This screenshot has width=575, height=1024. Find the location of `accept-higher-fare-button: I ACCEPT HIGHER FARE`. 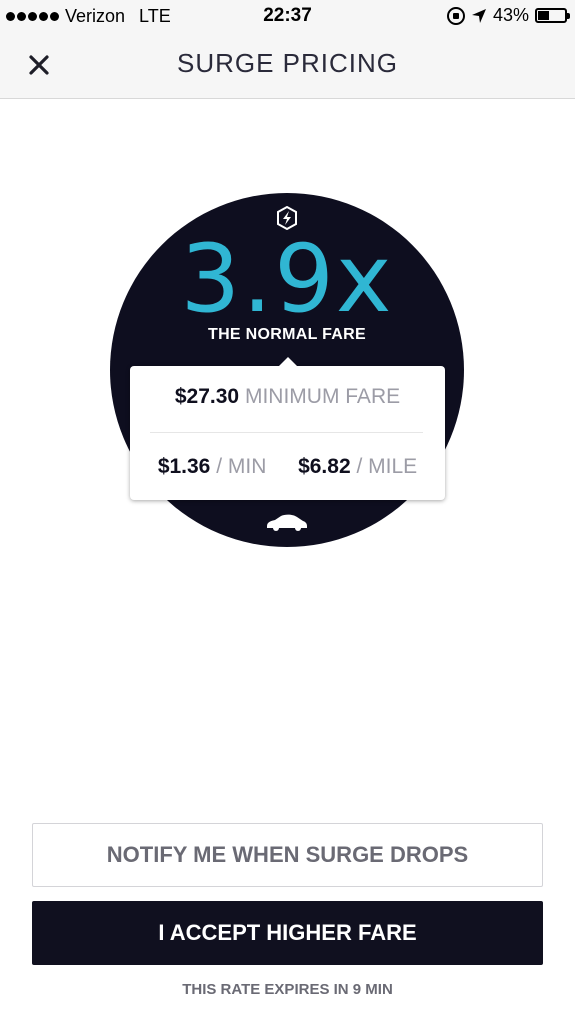

accept-higher-fare-button: I ACCEPT HIGHER FARE is located at coordinates (287, 933).